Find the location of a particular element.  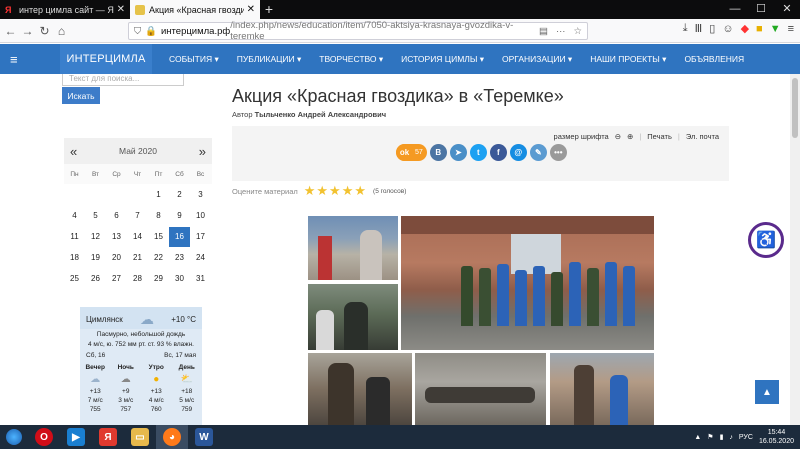

extension-icon: ◆ is located at coordinates (745, 28).